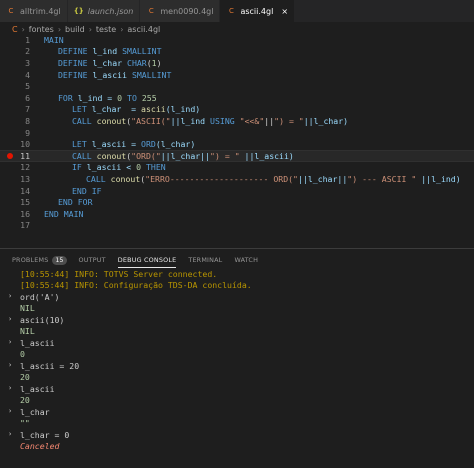 Image resolution: width=474 pixels, height=468 pixels. I want to click on code-line: 3 DEFINE l_char CHAR(1), so click(237, 63).